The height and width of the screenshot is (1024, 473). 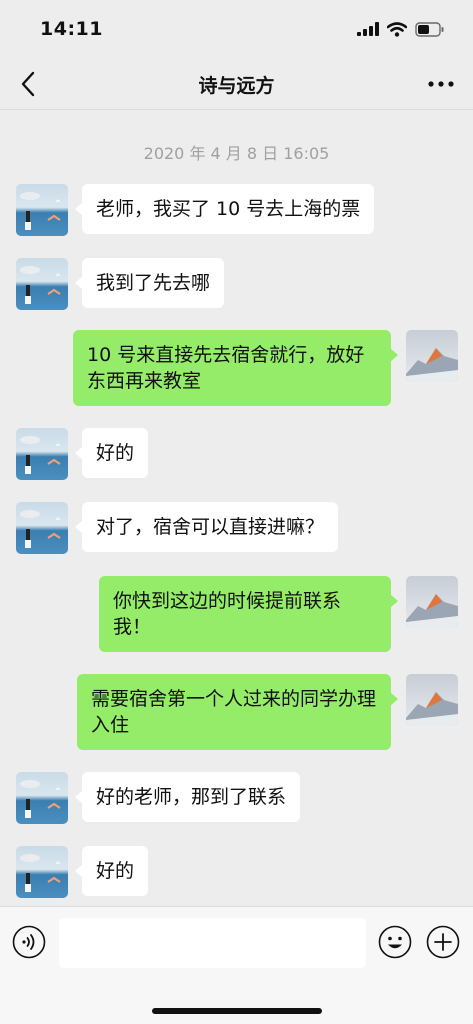 I want to click on status-icons, so click(x=401, y=29).